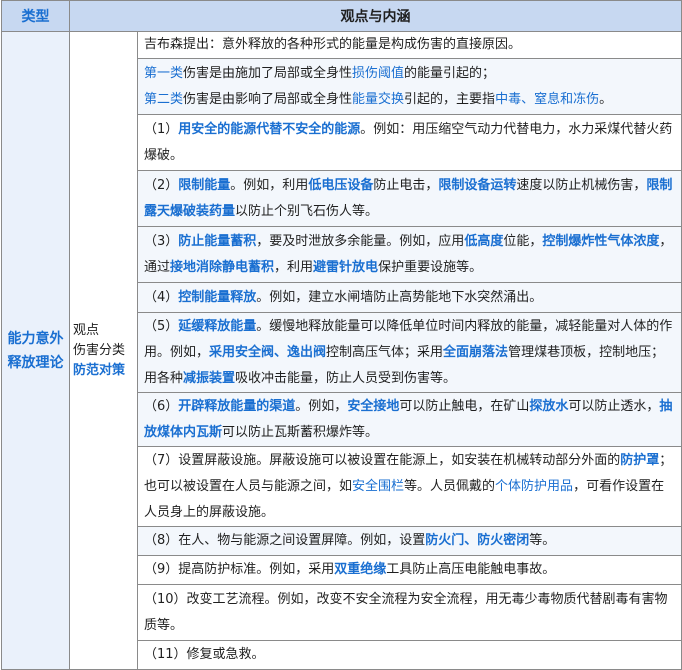  What do you see at coordinates (484, 241) in the screenshot?
I see `highlight-text: 低高度` at bounding box center [484, 241].